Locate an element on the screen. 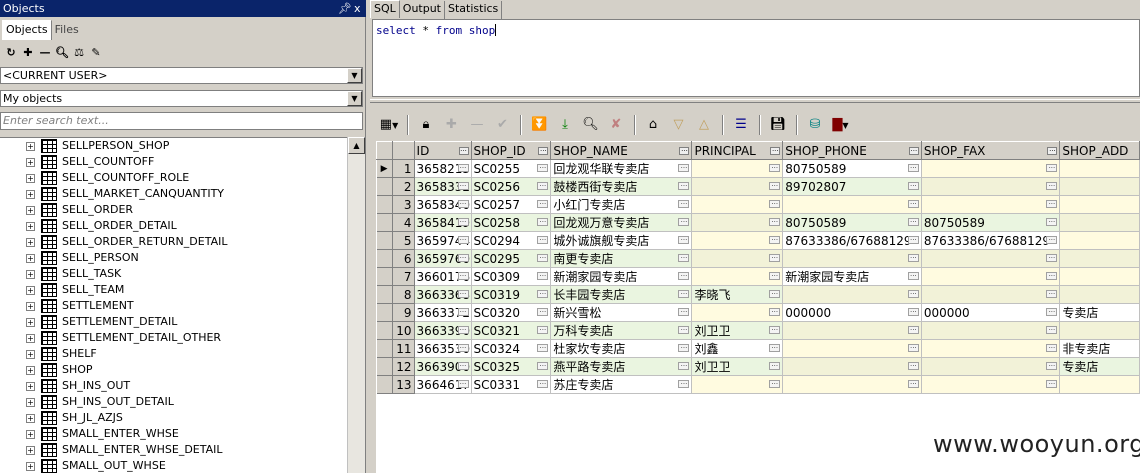  chevron-down-icon: ▼ is located at coordinates (354, 75).